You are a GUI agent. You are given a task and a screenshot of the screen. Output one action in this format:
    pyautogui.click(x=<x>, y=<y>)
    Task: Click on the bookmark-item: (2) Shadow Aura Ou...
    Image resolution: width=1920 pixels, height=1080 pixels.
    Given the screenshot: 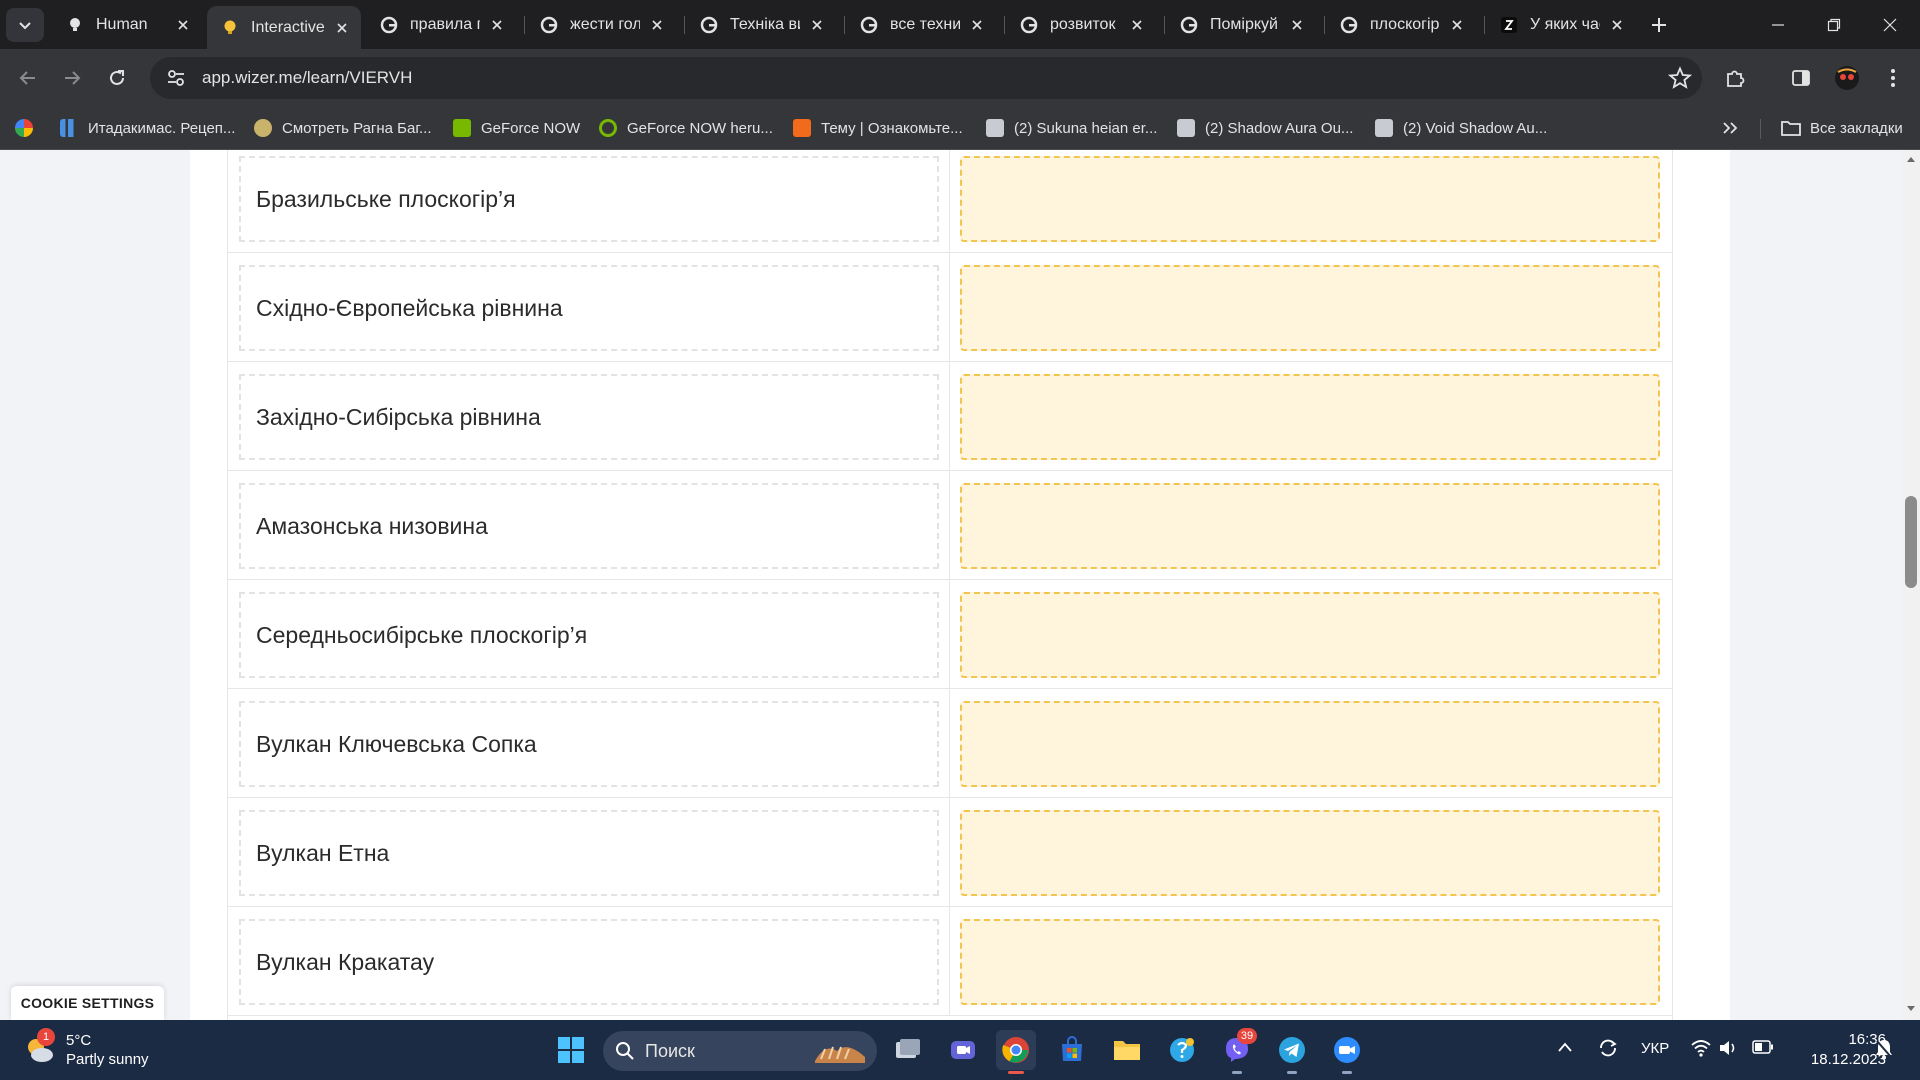 What is the action you would take?
    pyautogui.click(x=1265, y=128)
    